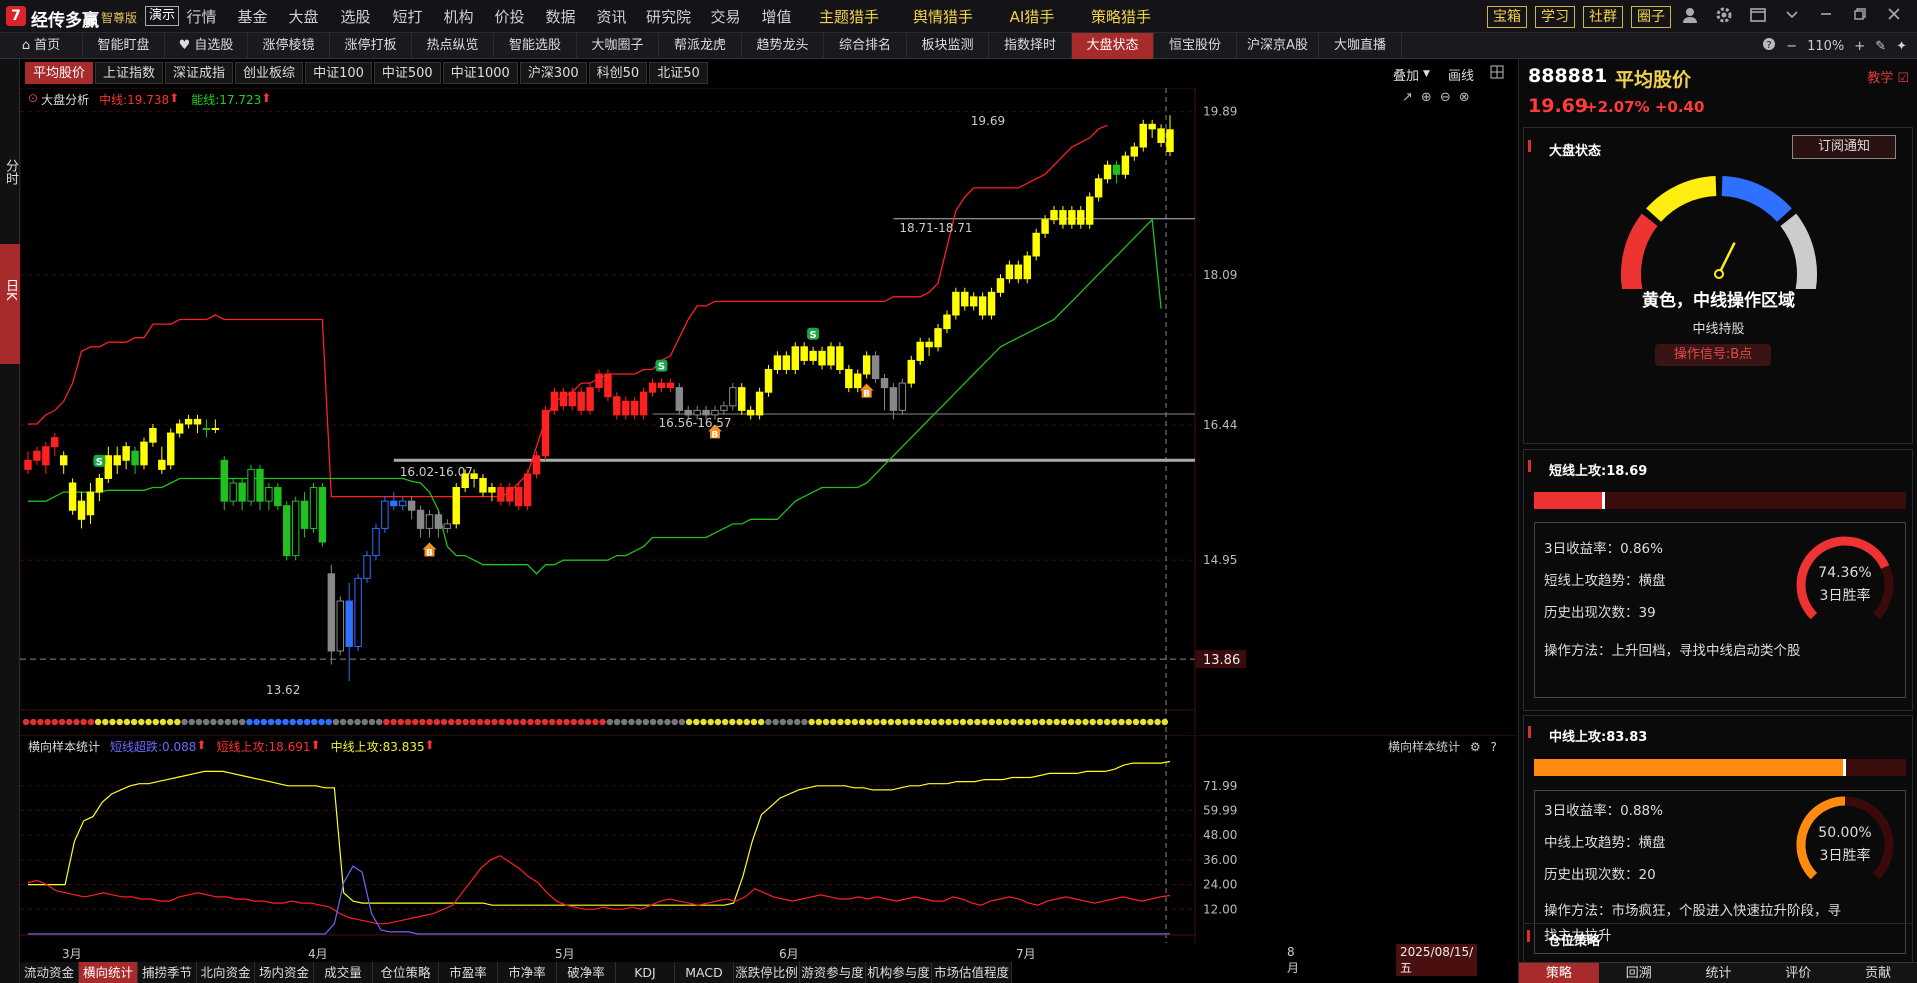 The width and height of the screenshot is (1917, 983). What do you see at coordinates (972, 972) in the screenshot?
I see `bottom-tab-15: 市场估值程度` at bounding box center [972, 972].